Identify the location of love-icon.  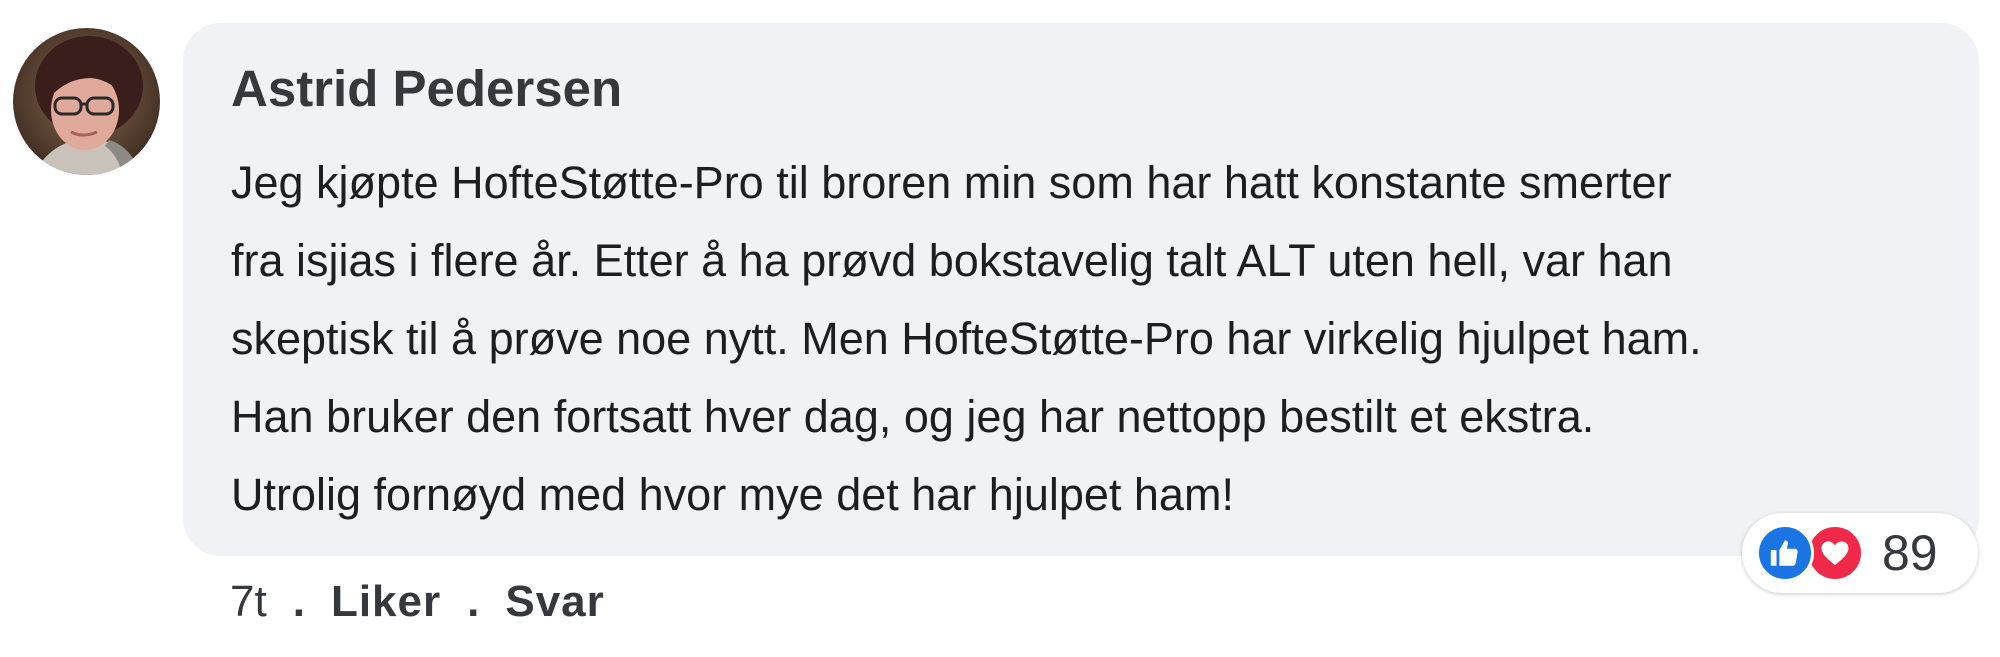
(1835, 553).